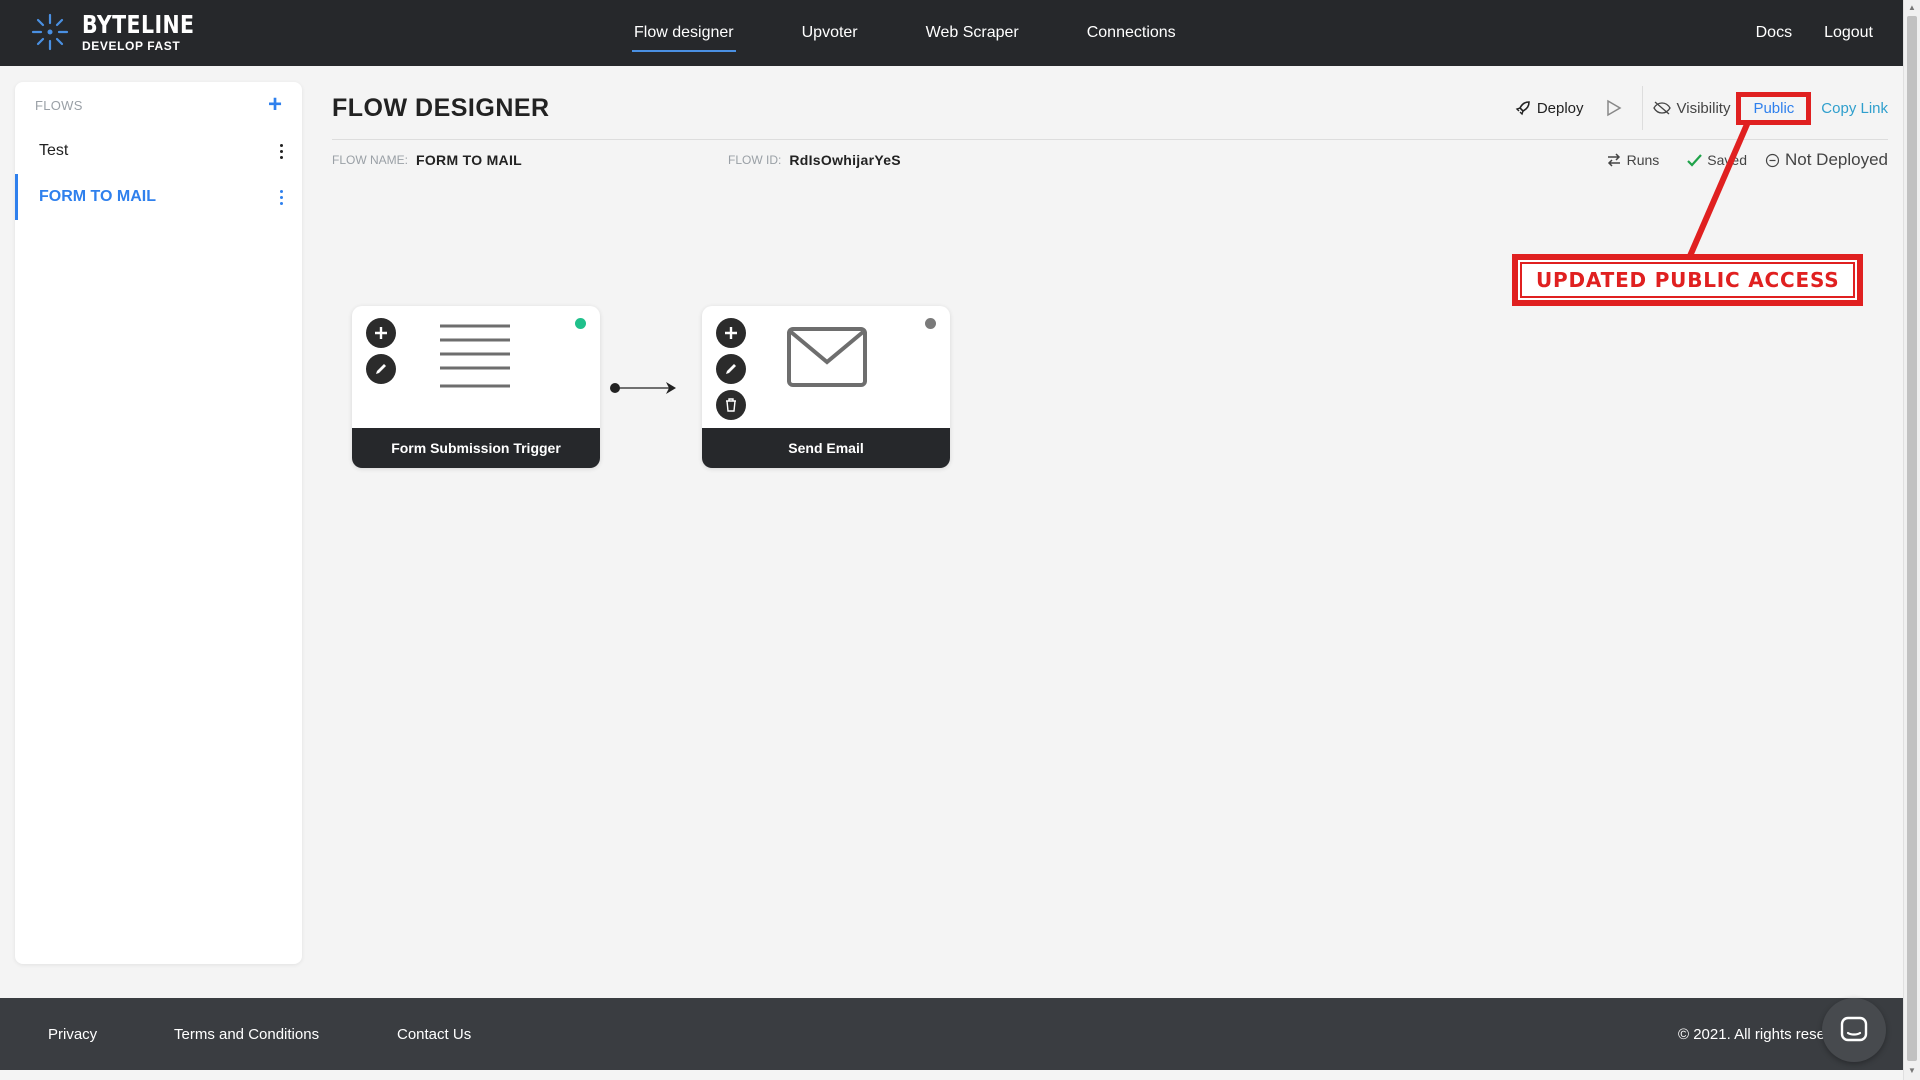  What do you see at coordinates (1695, 160) in the screenshot?
I see `check-icon` at bounding box center [1695, 160].